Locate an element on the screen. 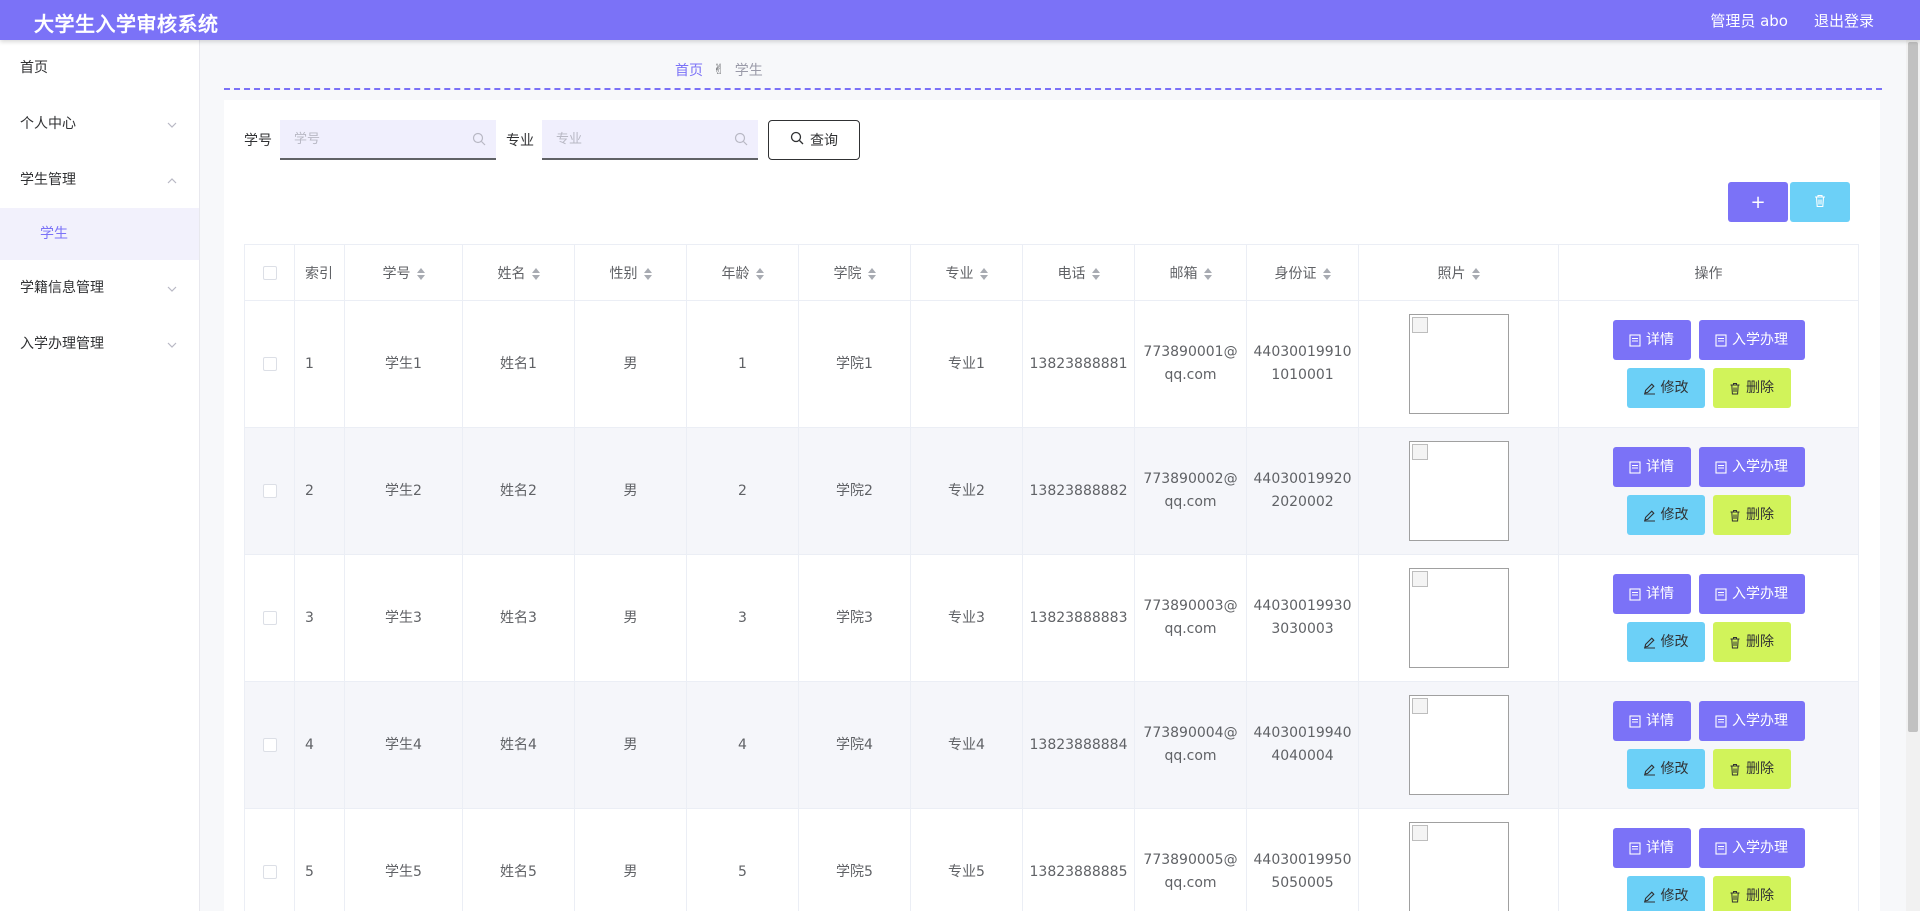 Image resolution: width=1920 pixels, height=911 pixels. column-header-photo: 照片 is located at coordinates (1458, 272).